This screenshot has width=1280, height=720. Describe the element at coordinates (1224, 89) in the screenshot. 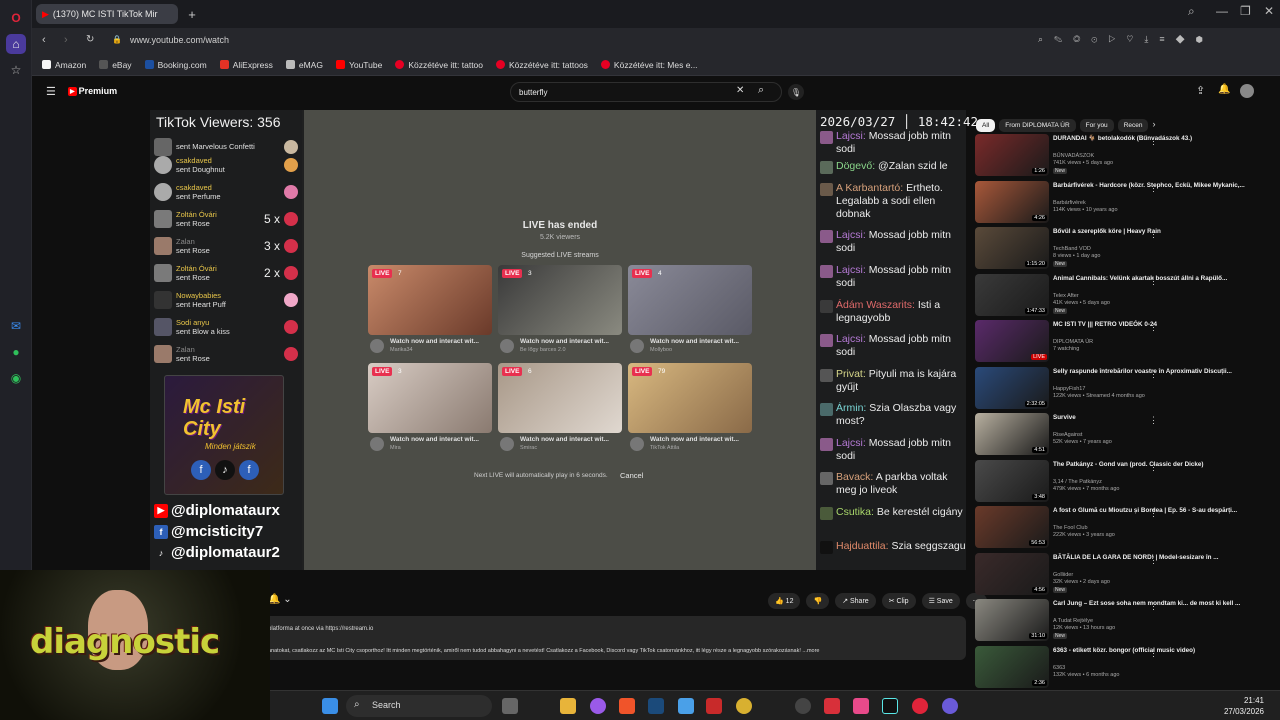

I see `notifications-icon: 🔔` at that location.